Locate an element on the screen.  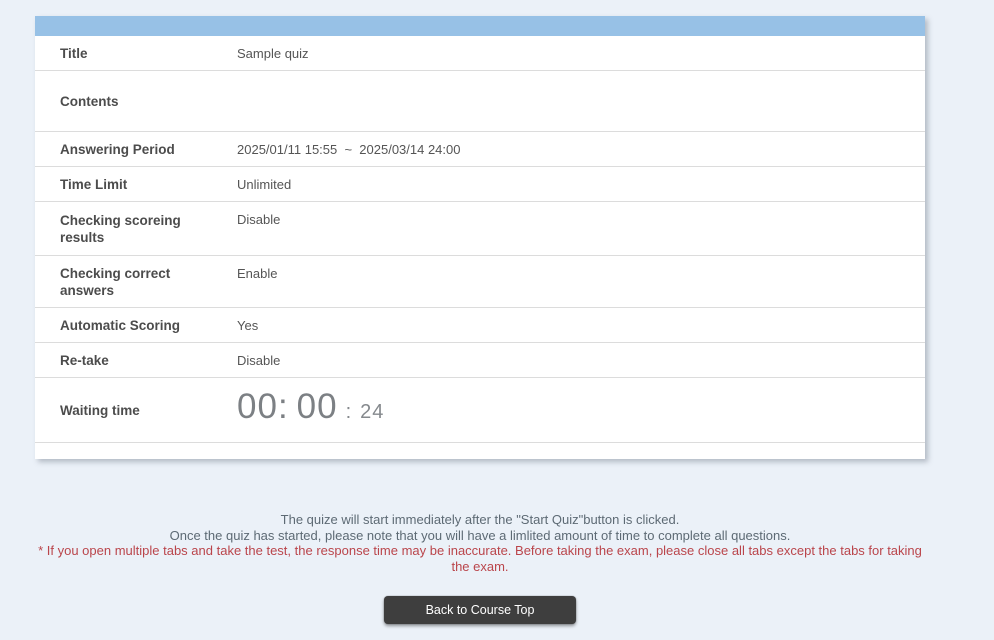
row-waiting-time: Waiting time 00: 00:24 is located at coordinates (480, 410).